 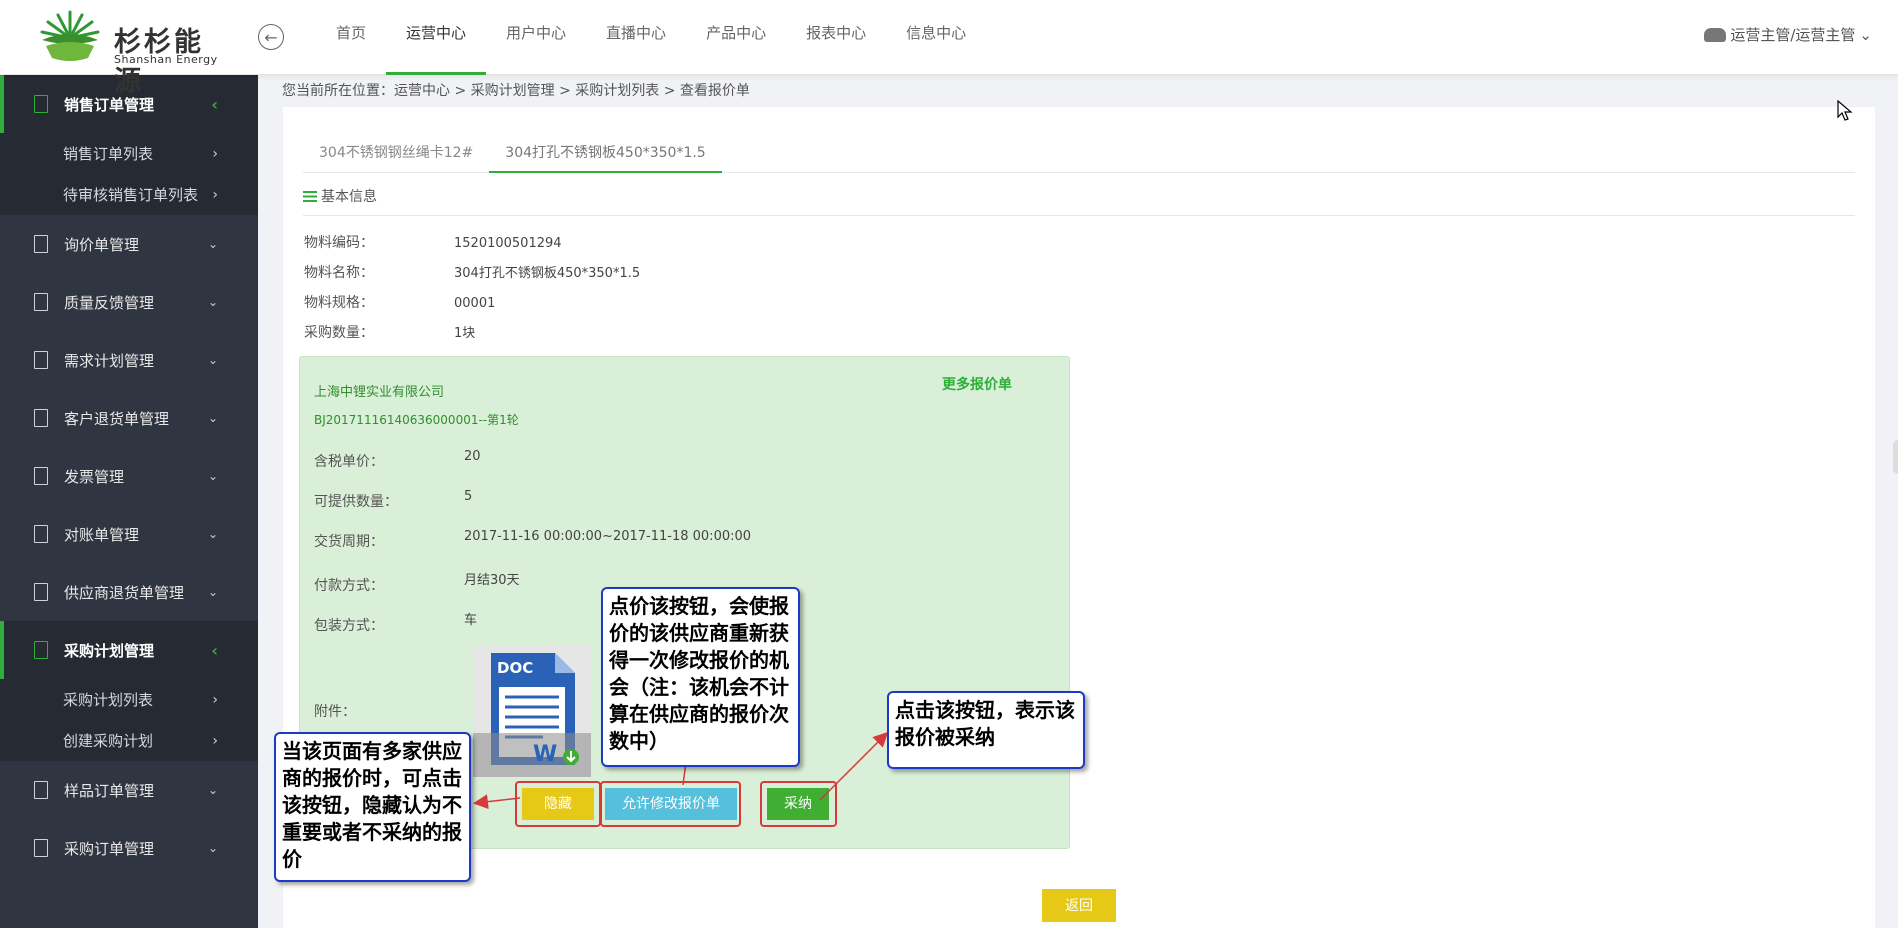 I want to click on attachment-thumbnail: DOC W, so click(x=532, y=711).